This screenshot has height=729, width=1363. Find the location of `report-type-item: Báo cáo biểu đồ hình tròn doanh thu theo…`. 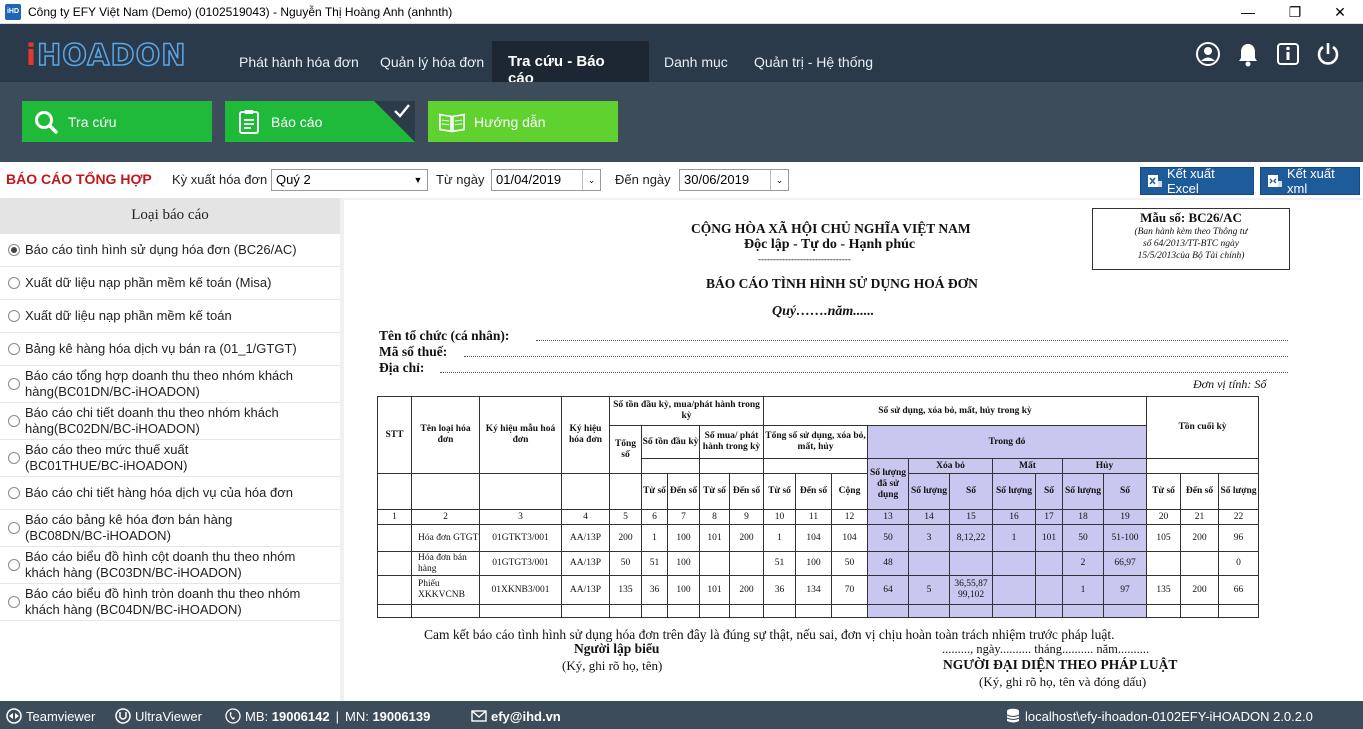

report-type-item: Báo cáo biểu đồ hình tròn doanh thu theo… is located at coordinates (170, 602).